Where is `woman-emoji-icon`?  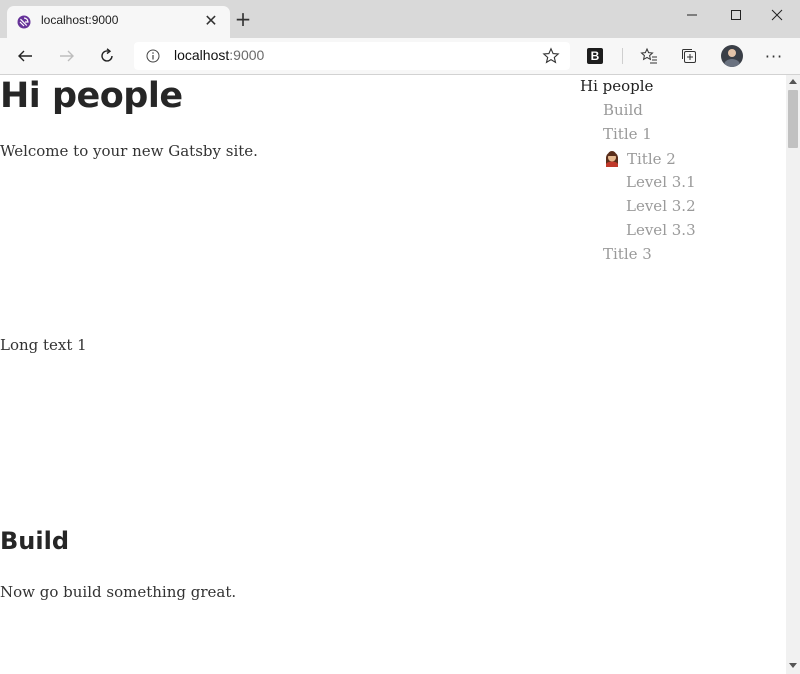
woman-emoji-icon is located at coordinates (612, 159).